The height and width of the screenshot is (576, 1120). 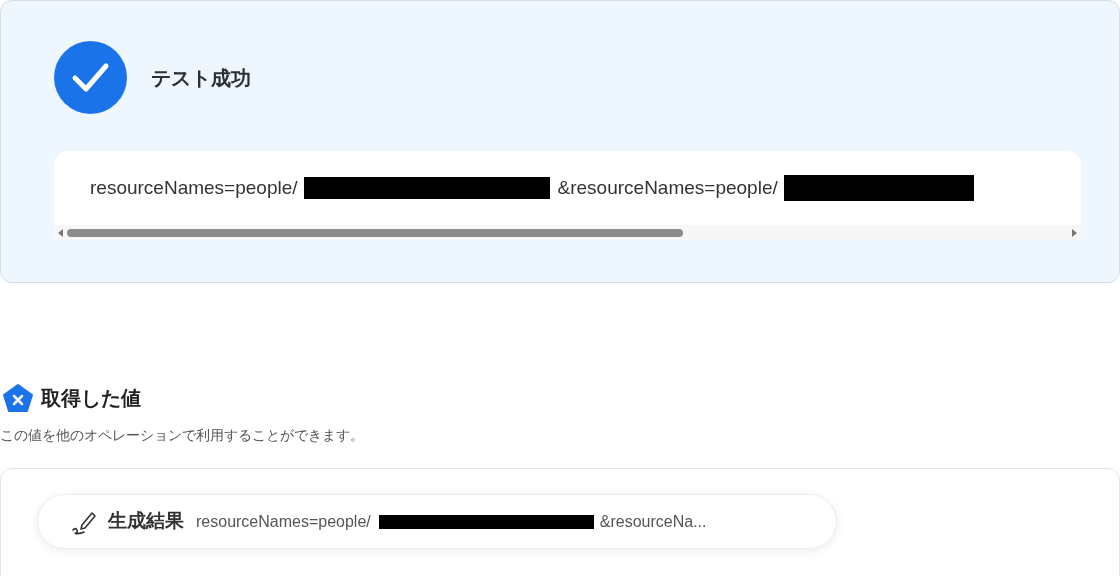 What do you see at coordinates (667, 187) in the screenshot?
I see `value-text: &resourceNames=people/` at bounding box center [667, 187].